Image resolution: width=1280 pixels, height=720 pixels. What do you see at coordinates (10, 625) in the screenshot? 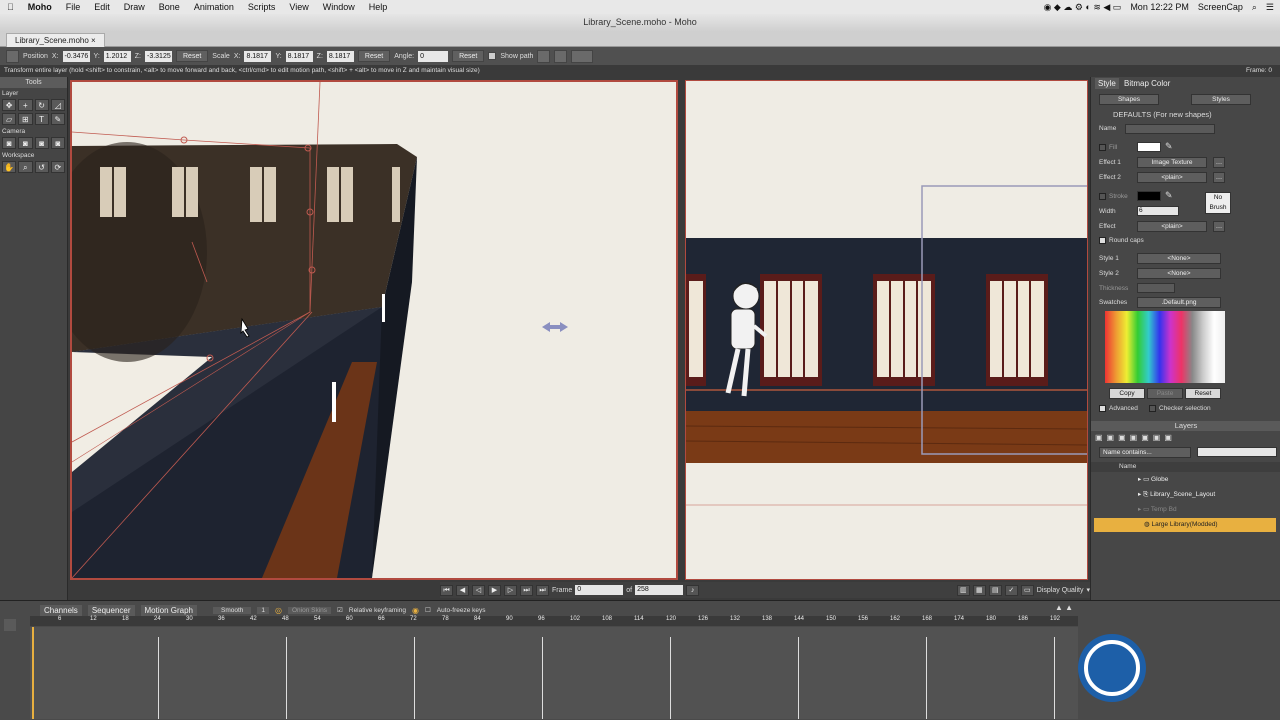
I see `timeline-link-icon` at bounding box center [10, 625].